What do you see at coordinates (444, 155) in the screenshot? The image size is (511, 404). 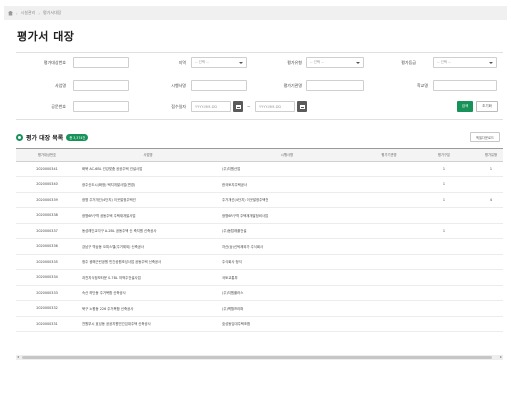 I see `col-header-eval-type: 평가구분` at bounding box center [444, 155].